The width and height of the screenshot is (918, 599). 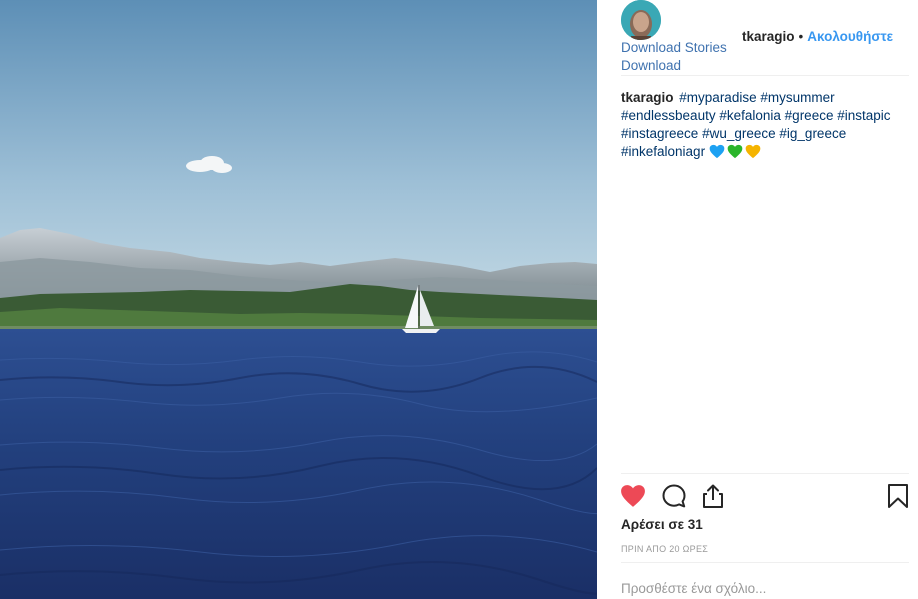 I want to click on hashtag-link: #greece, so click(x=809, y=115).